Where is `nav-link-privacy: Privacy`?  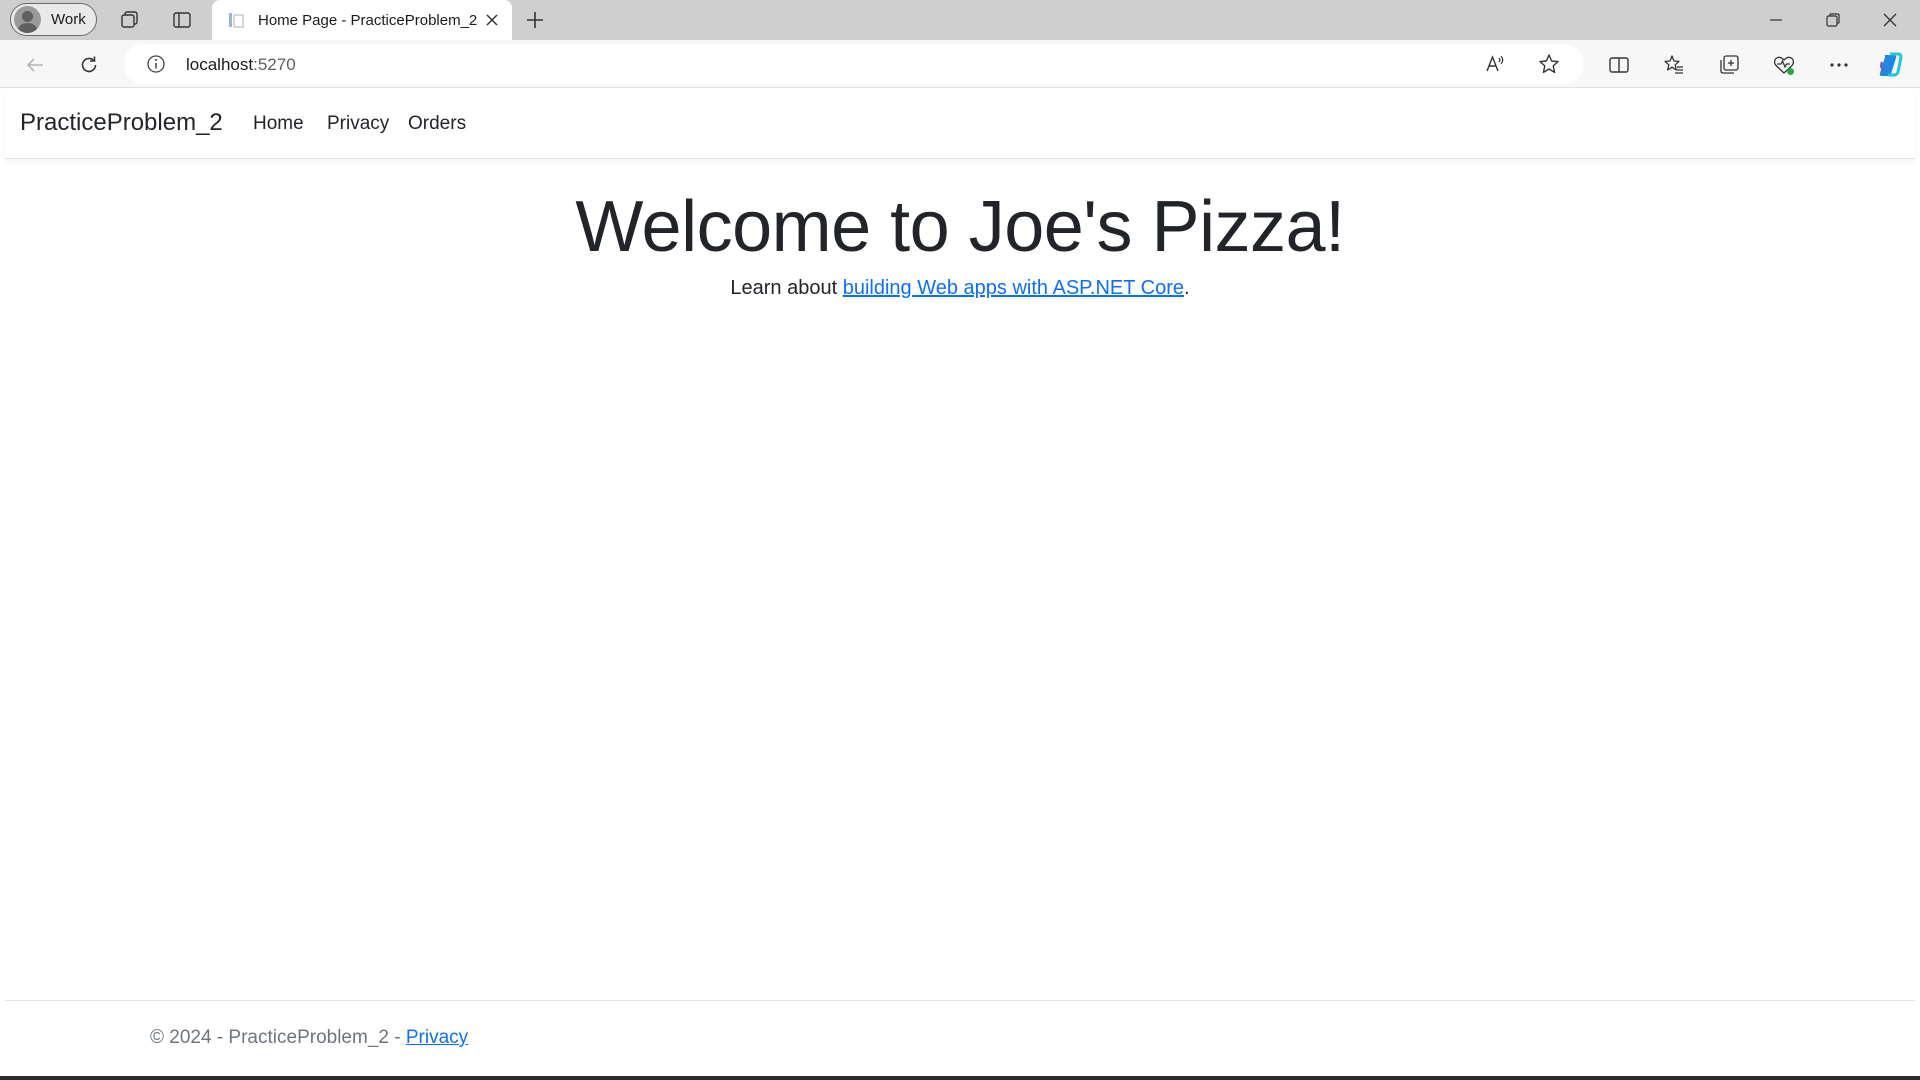 nav-link-privacy: Privacy is located at coordinates (358, 124).